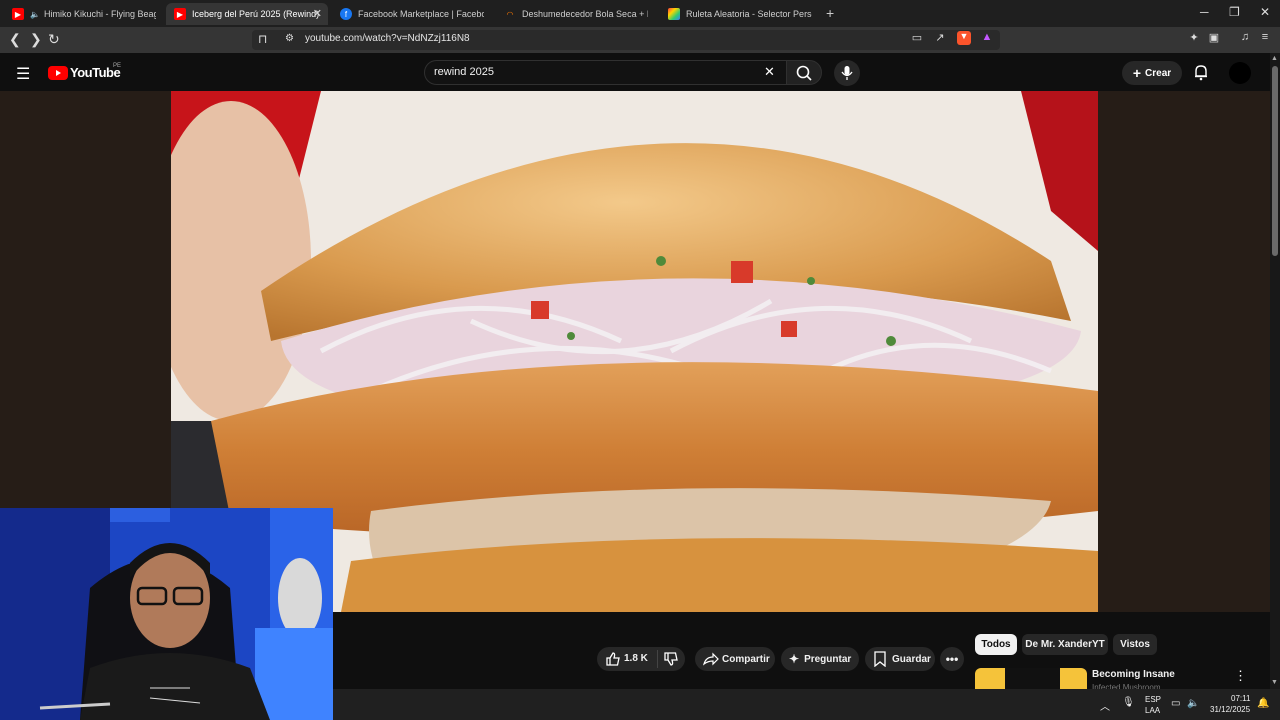  What do you see at coordinates (35, 14) in the screenshot?
I see `speaker-icon: 🔈` at bounding box center [35, 14].